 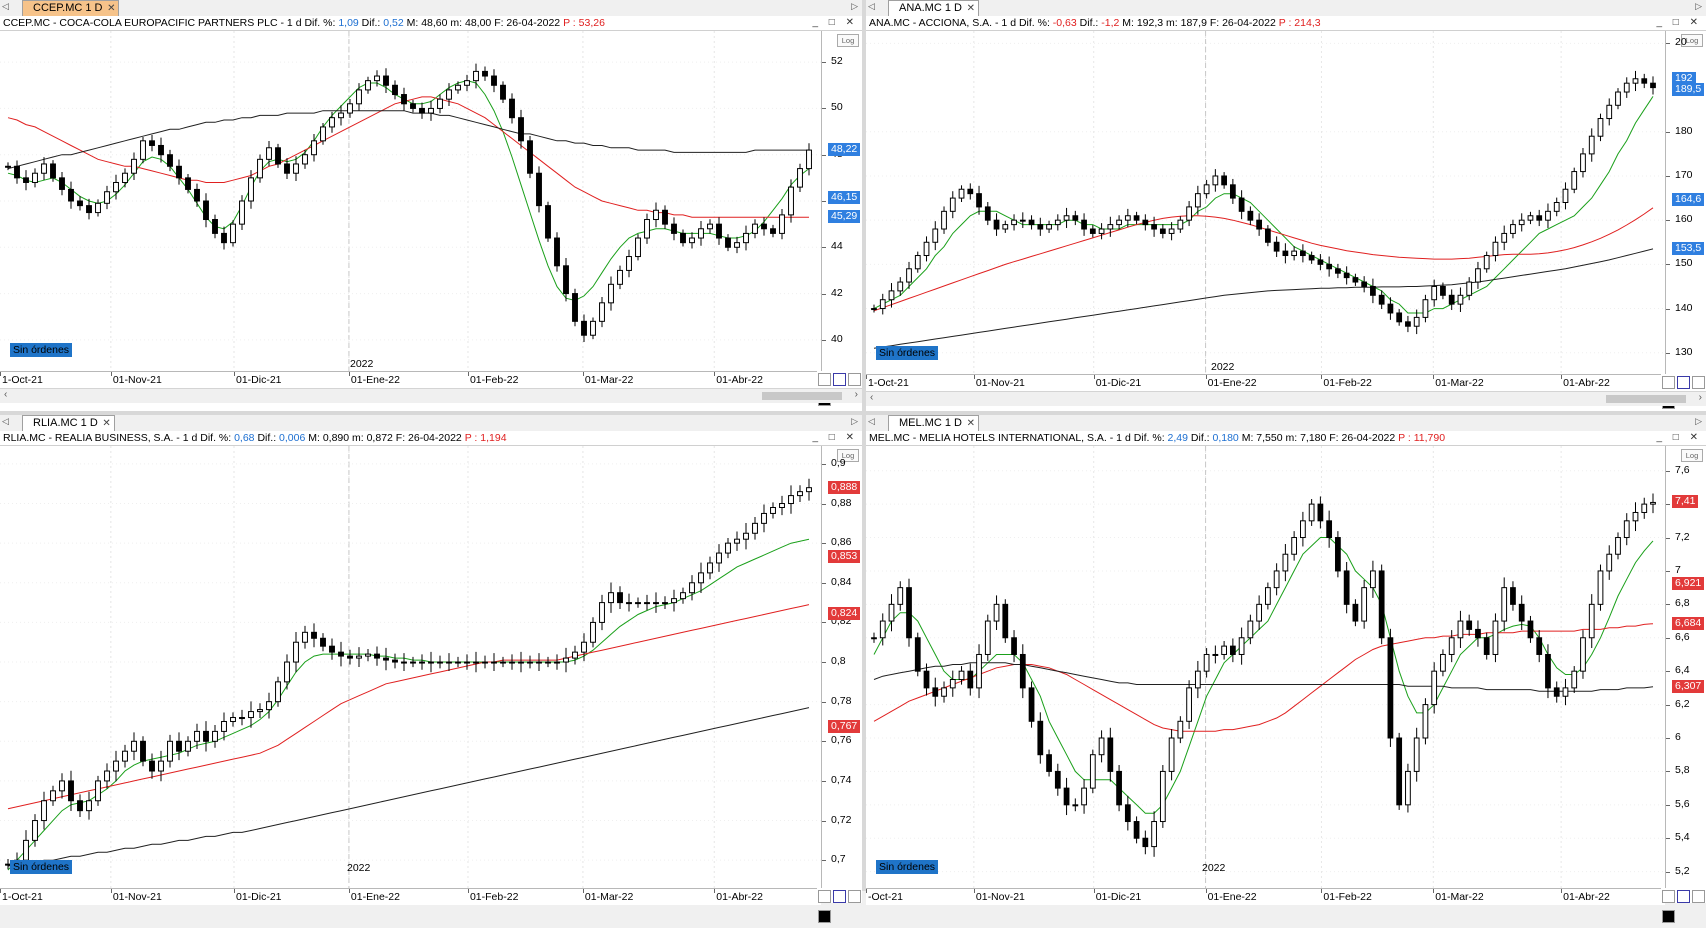 I want to click on x-tick, so click(x=1322, y=891).